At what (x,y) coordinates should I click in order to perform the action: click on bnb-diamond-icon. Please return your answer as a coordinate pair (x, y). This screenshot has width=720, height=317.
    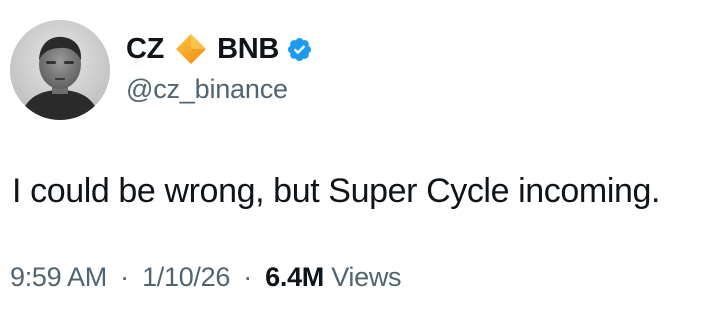
    Looking at the image, I should click on (191, 49).